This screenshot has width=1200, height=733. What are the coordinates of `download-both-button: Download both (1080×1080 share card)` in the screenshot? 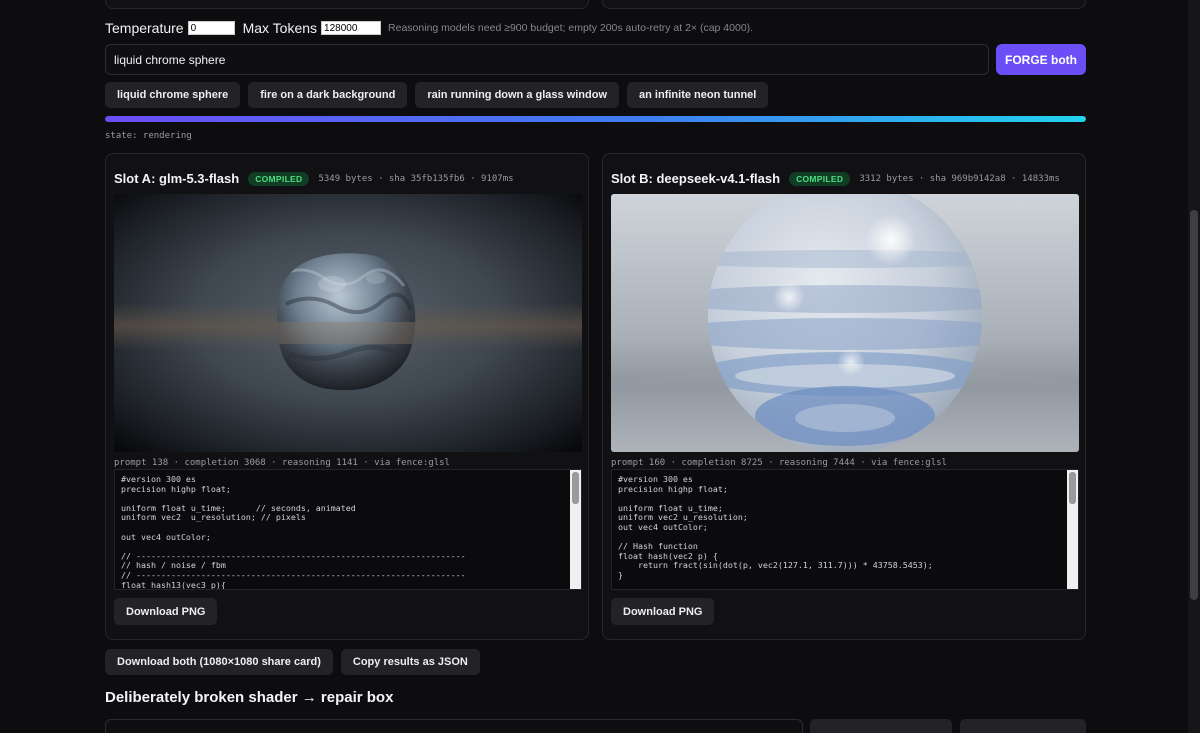 It's located at (219, 662).